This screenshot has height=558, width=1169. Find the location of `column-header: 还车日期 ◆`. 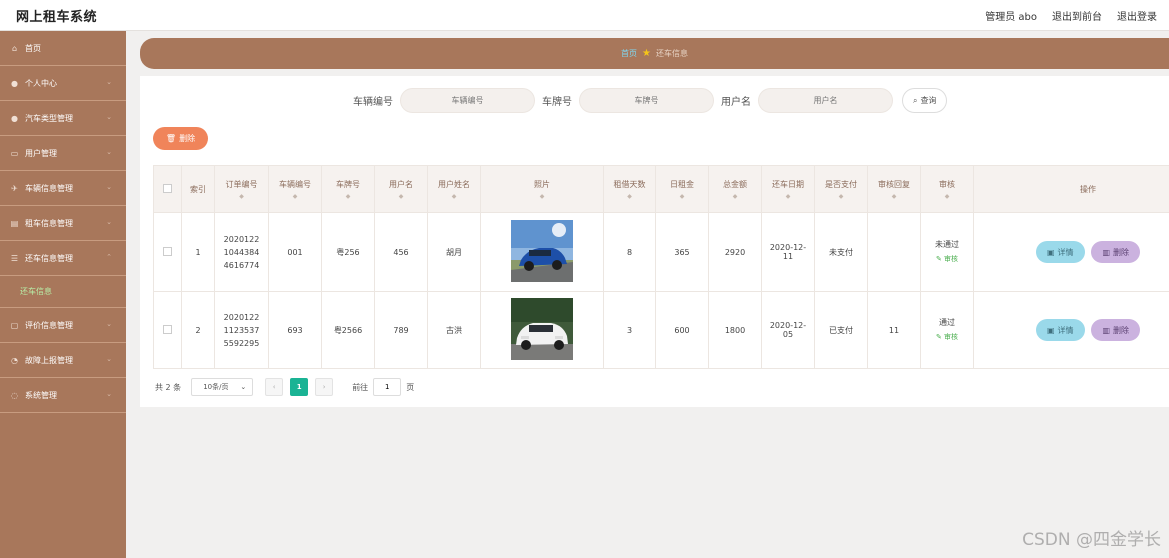

column-header: 还车日期 ◆ is located at coordinates (788, 189).